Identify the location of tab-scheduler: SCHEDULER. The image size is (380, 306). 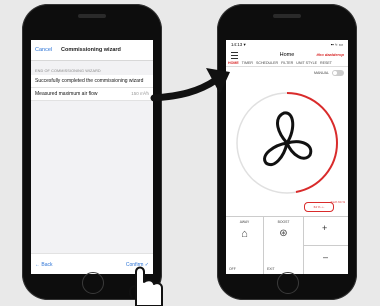
(267, 63).